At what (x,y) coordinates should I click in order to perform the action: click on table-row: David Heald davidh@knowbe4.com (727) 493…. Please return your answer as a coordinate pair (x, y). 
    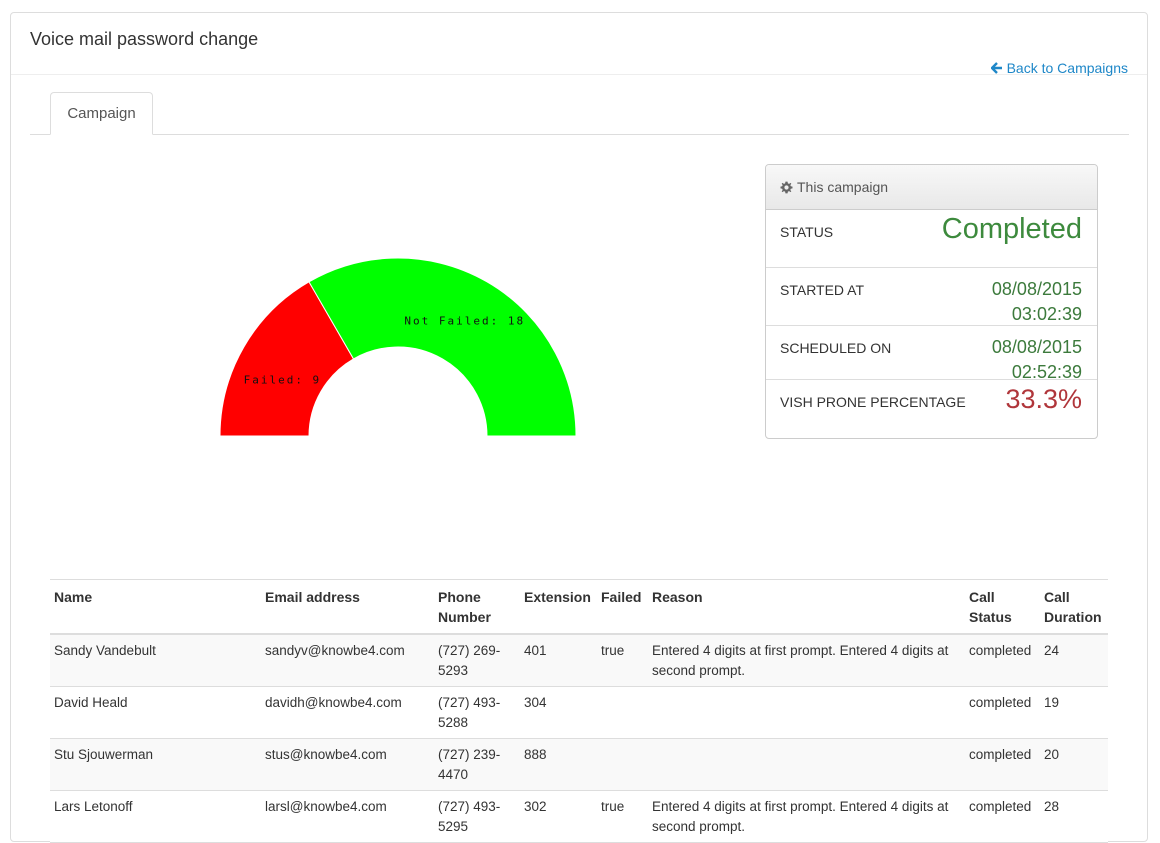
    Looking at the image, I should click on (579, 712).